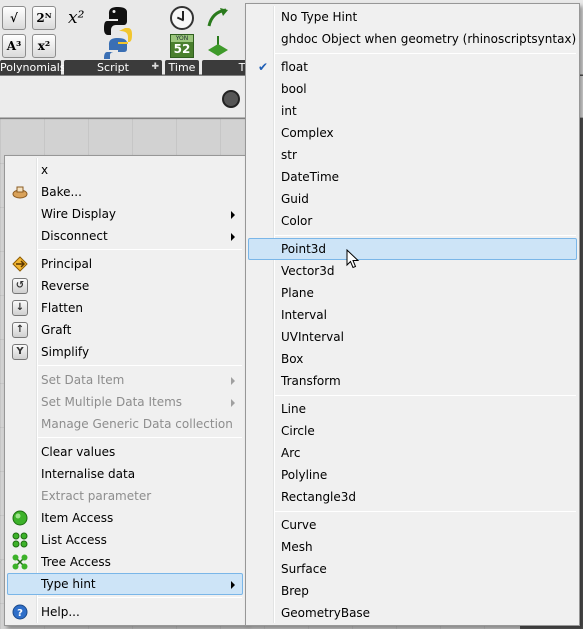  Describe the element at coordinates (14, 18) in the screenshot. I see `square-root-icon: √` at that location.